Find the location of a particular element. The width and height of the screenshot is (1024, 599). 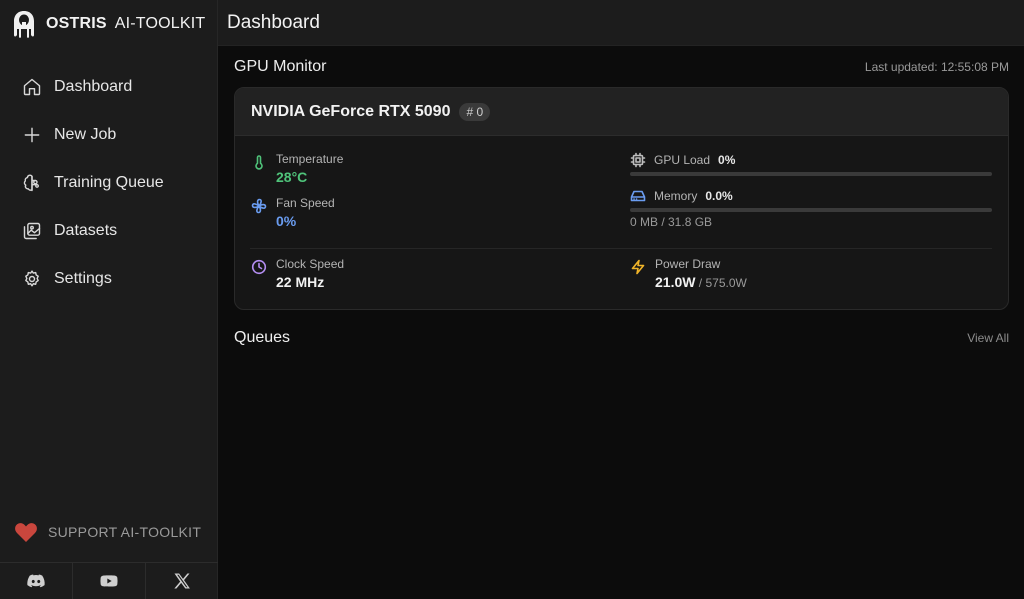

discord-link is located at coordinates (36, 581).